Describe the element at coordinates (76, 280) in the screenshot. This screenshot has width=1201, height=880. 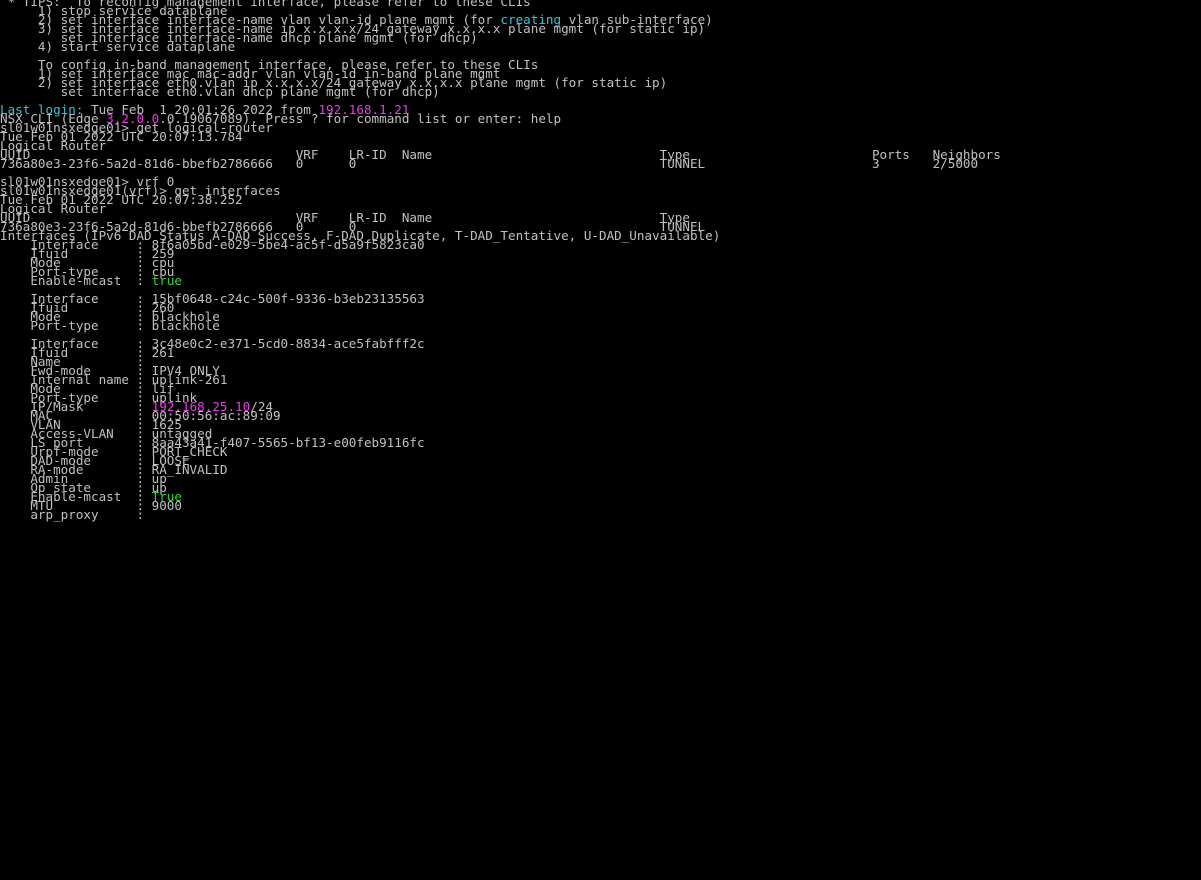
I see `line-text: Enable-mcast :` at that location.